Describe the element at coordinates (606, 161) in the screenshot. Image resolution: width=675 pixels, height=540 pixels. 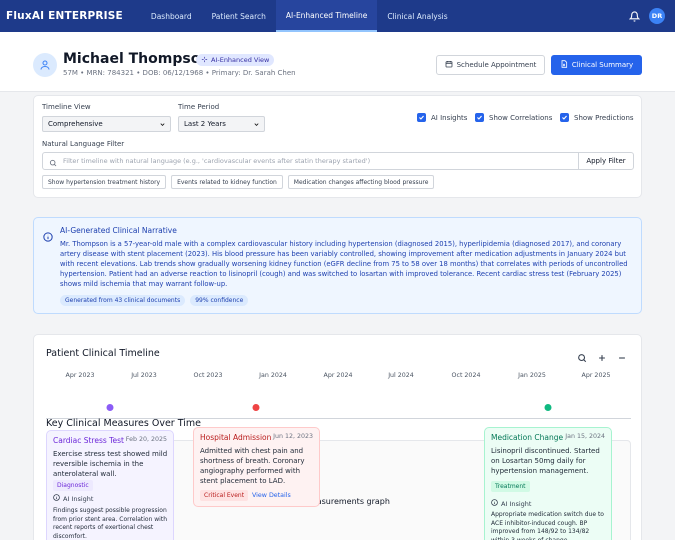
I see `apply-filter-button: Apply Filter` at that location.